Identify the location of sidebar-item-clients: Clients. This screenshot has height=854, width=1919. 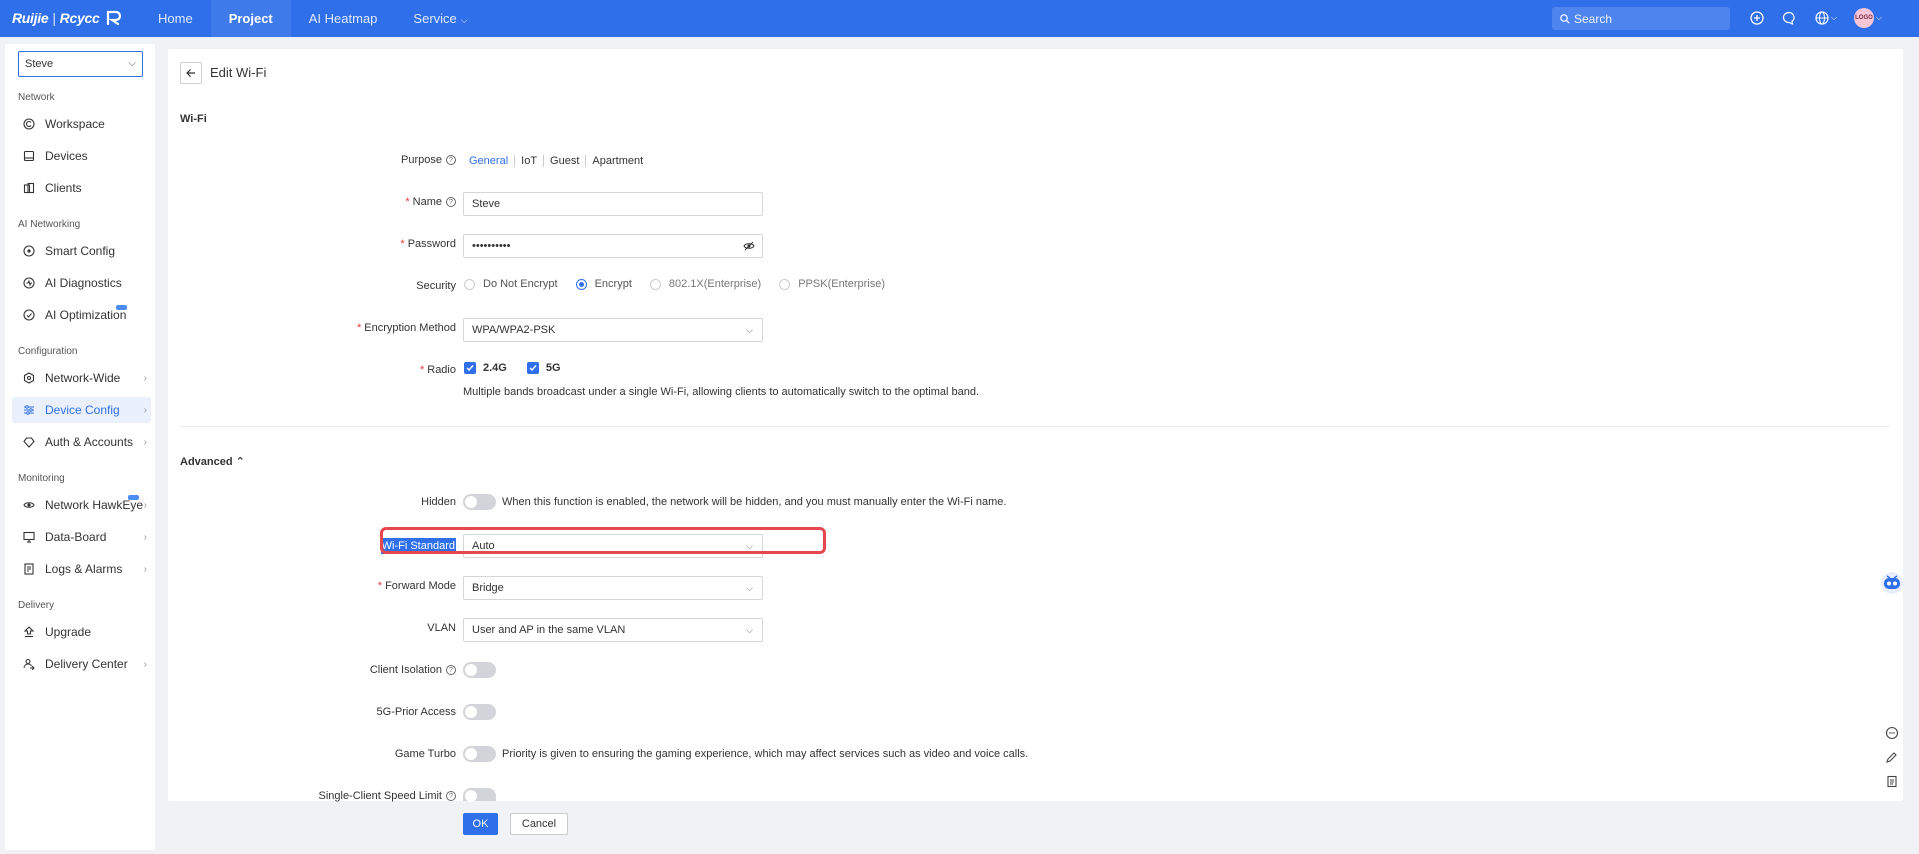
(81, 188).